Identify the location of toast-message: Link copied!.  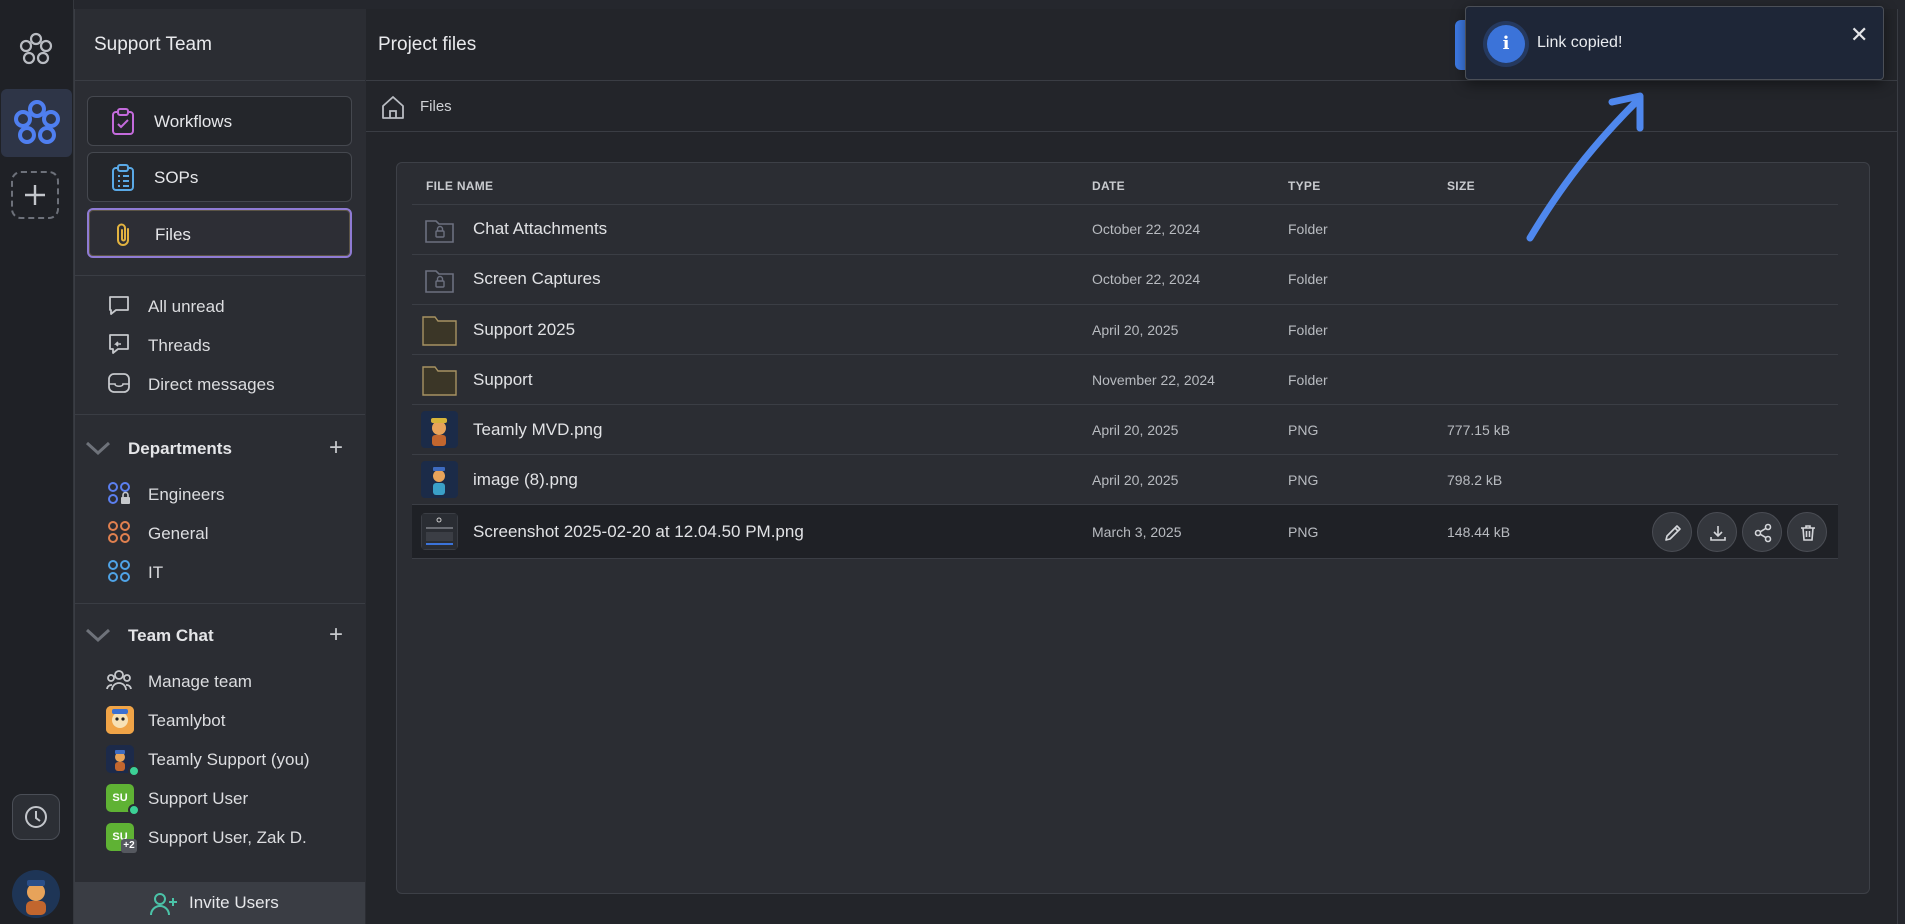
(1580, 42).